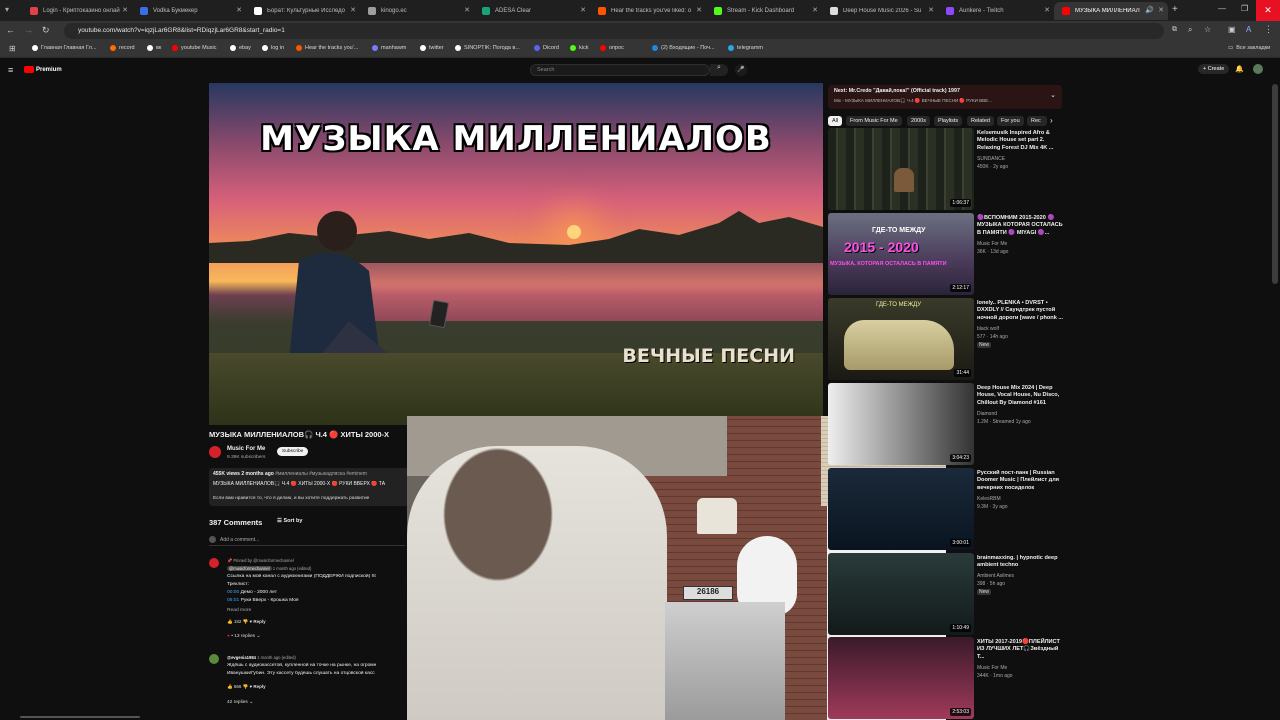 The image size is (1280, 720). What do you see at coordinates (273, 48) in the screenshot?
I see `bookmark-item: log in` at bounding box center [273, 48].